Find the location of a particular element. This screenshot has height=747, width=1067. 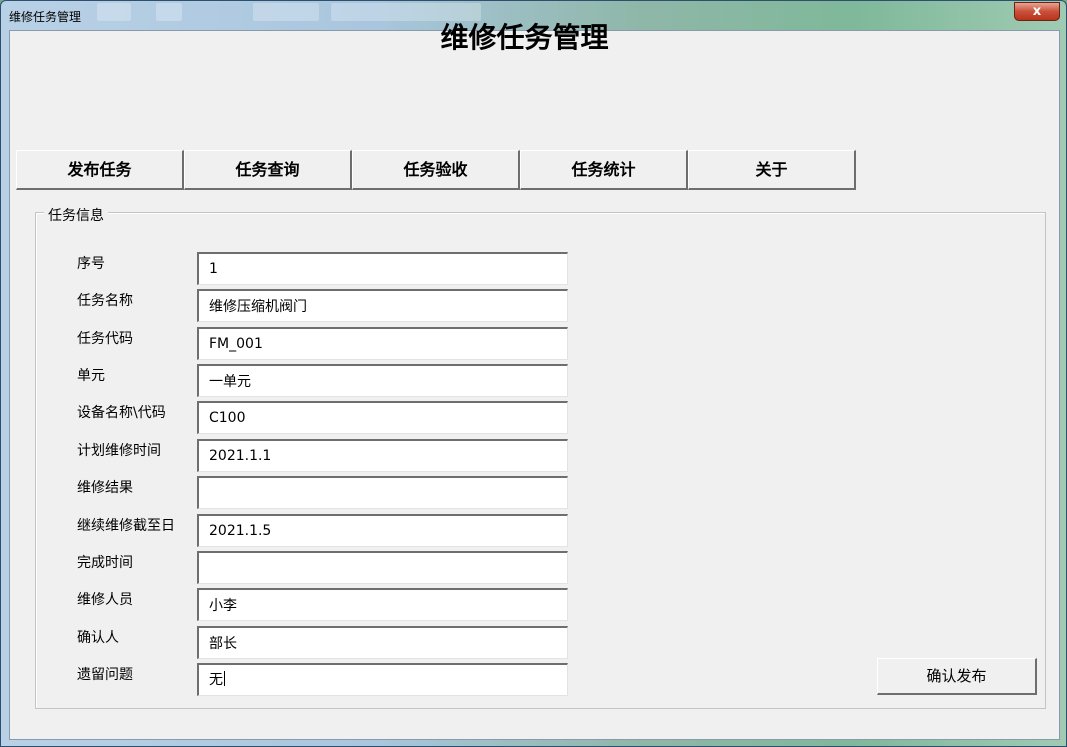

remaining-issues-input: 无 is located at coordinates (382, 679).